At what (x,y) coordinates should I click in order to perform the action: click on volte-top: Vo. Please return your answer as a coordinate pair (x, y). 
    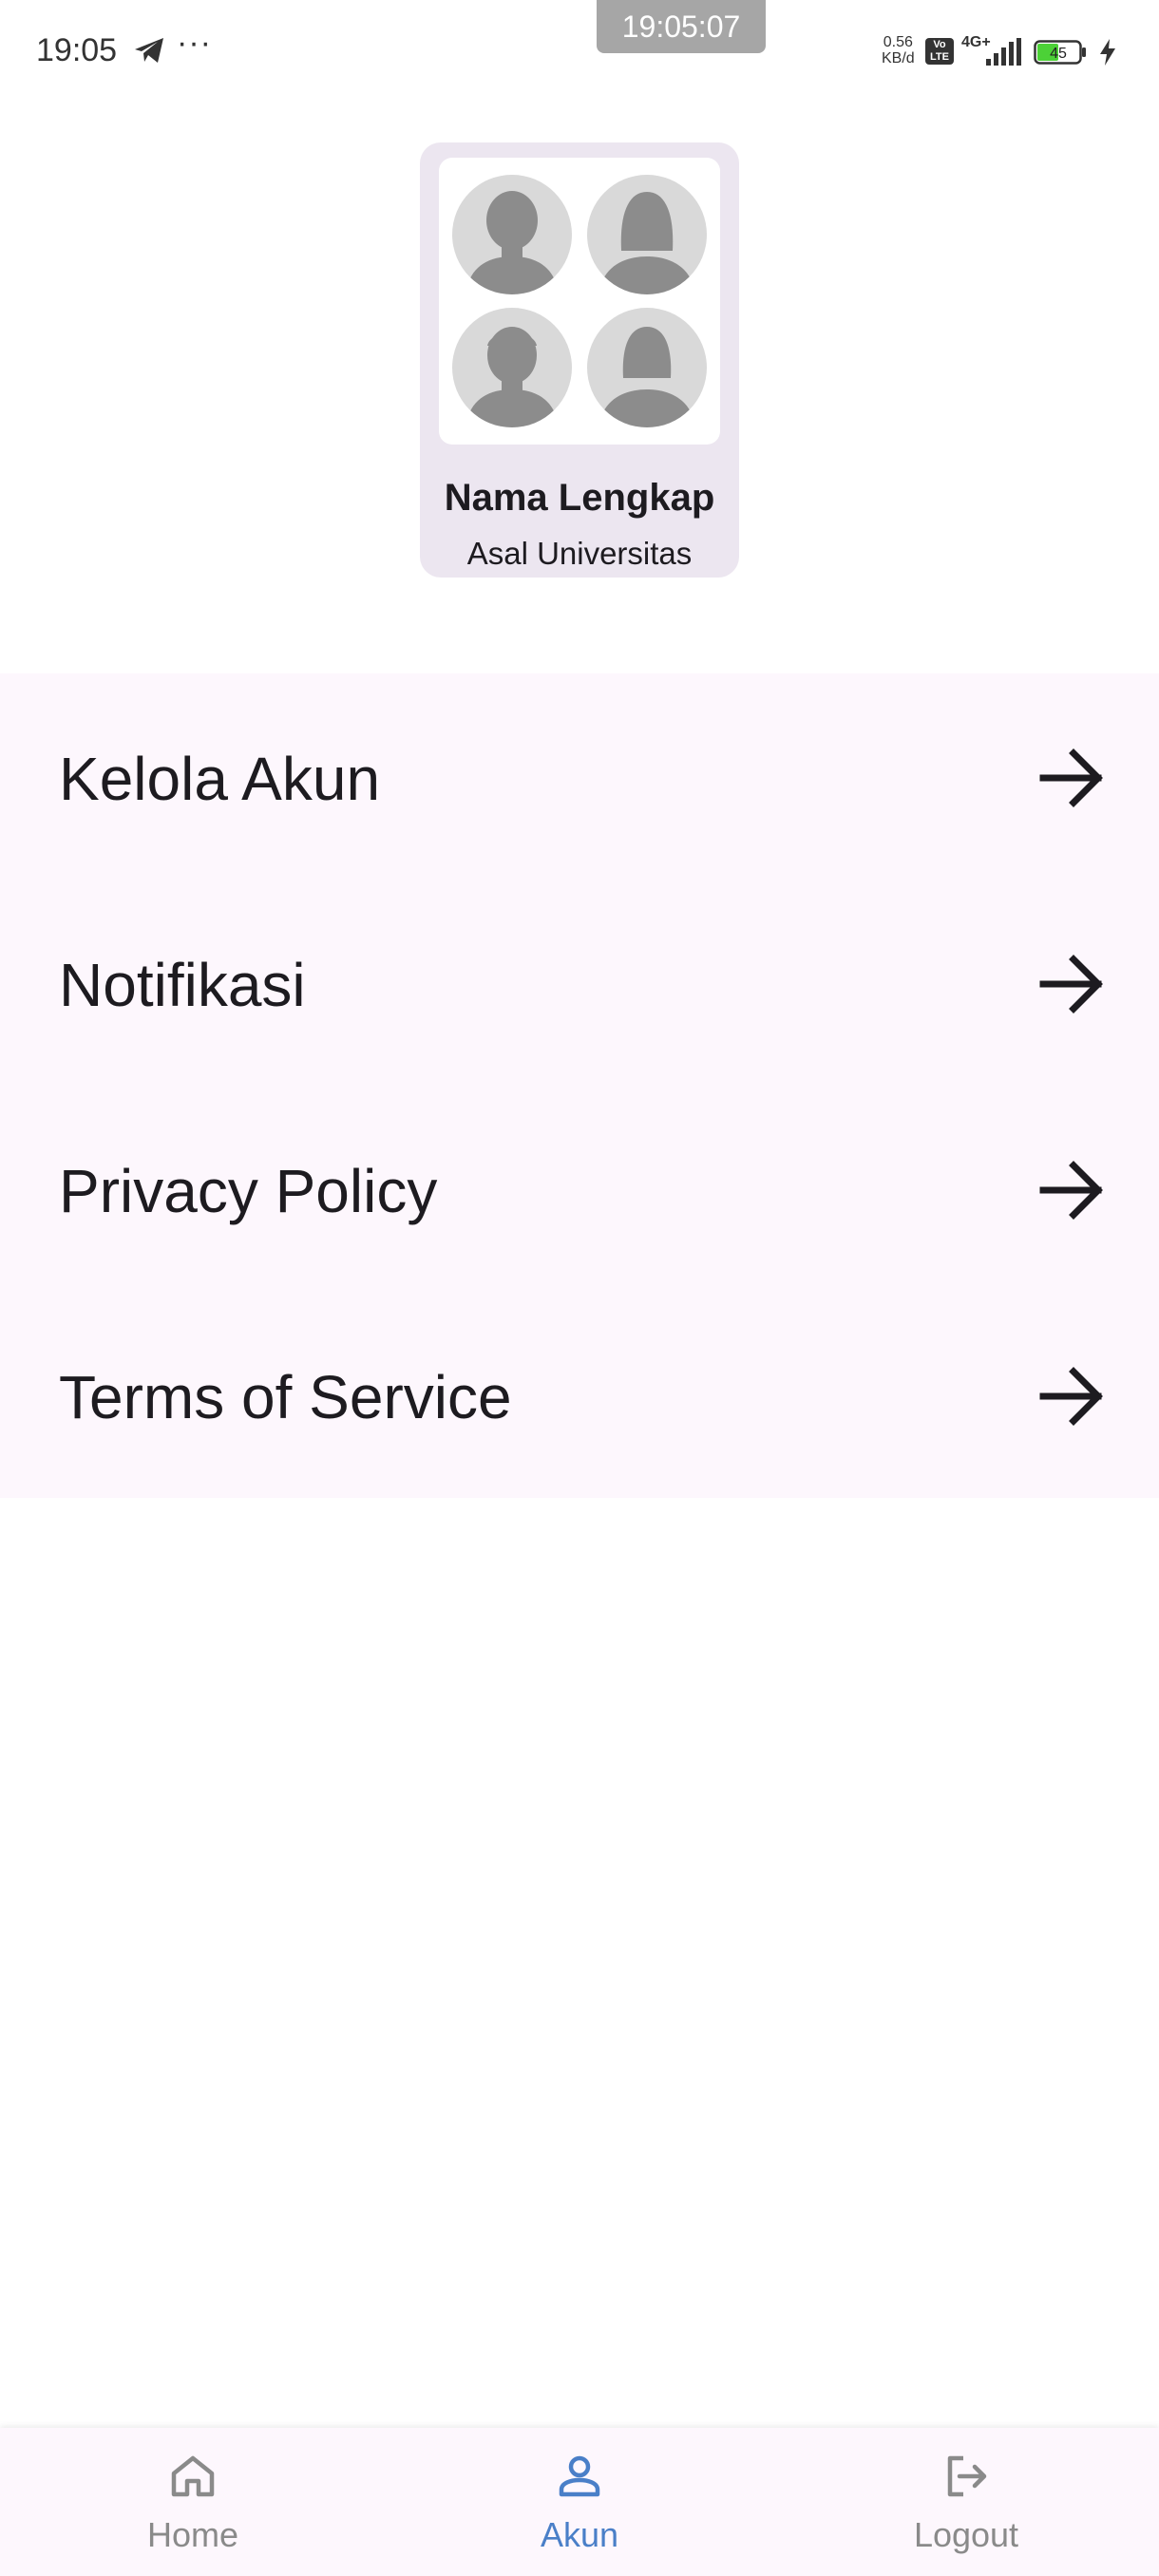
    Looking at the image, I should click on (939, 44).